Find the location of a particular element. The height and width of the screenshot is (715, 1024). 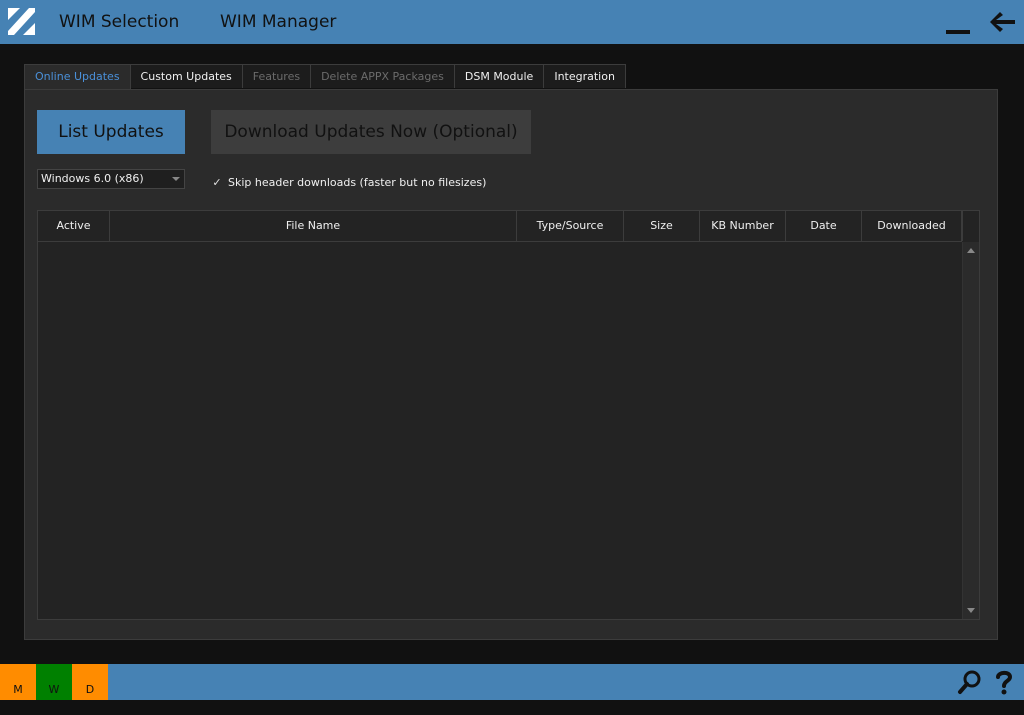

table-header-corner is located at coordinates (970, 226).